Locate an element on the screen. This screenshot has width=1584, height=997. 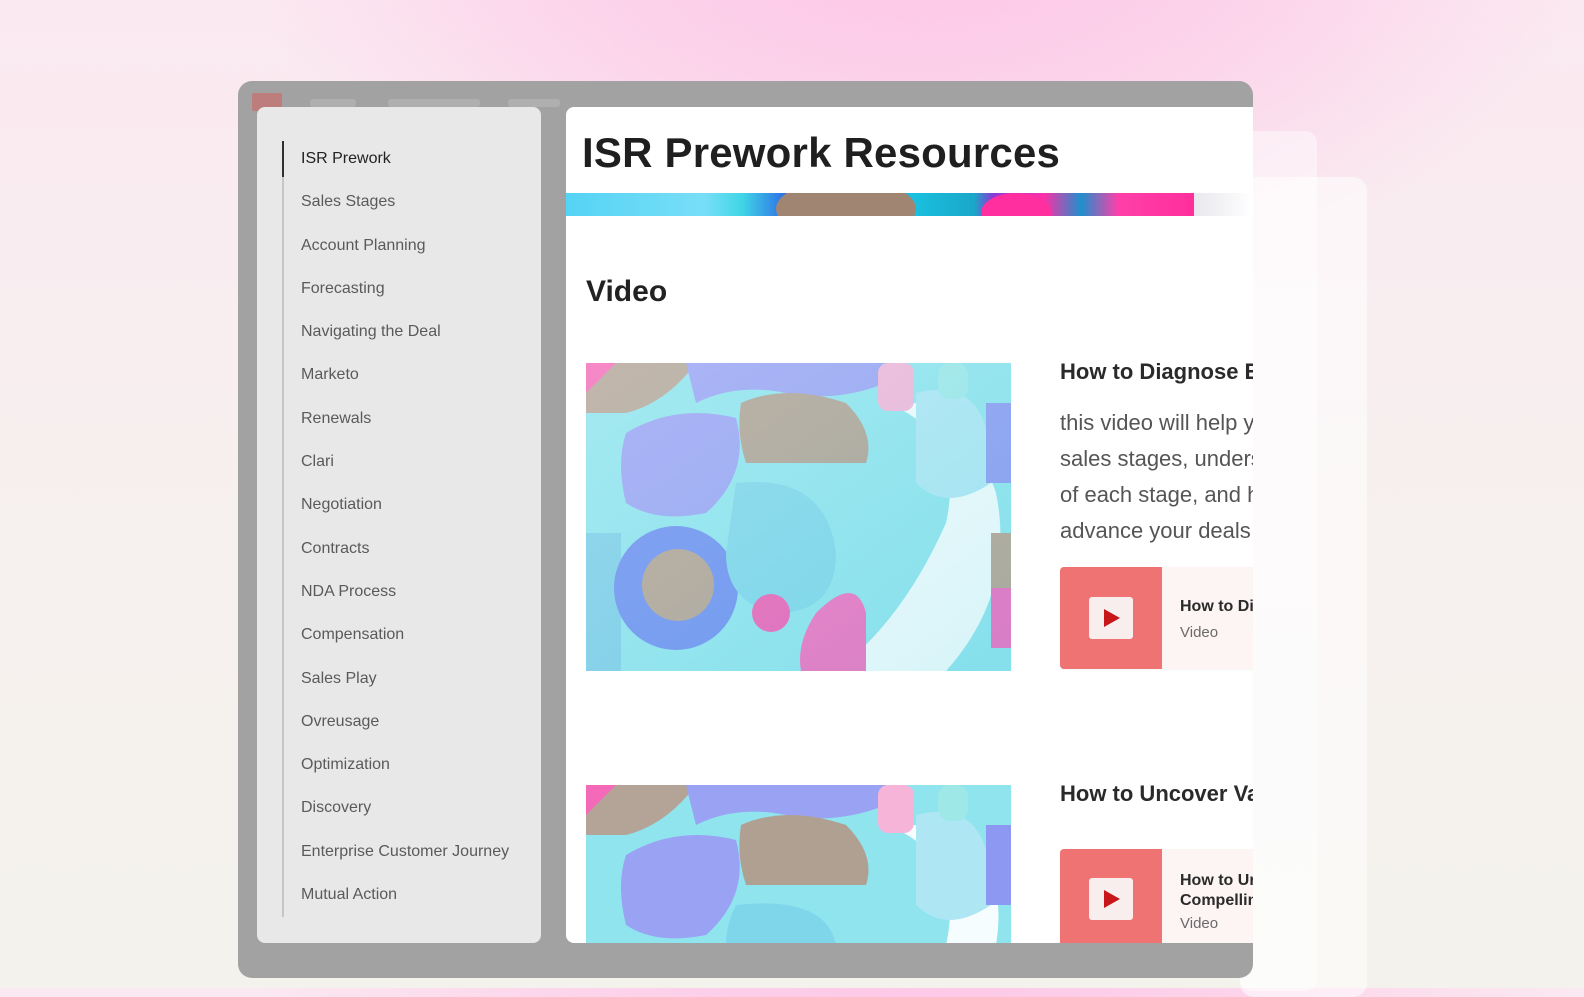
sidebar-item-renewals: Renewals is located at coordinates (405, 422).